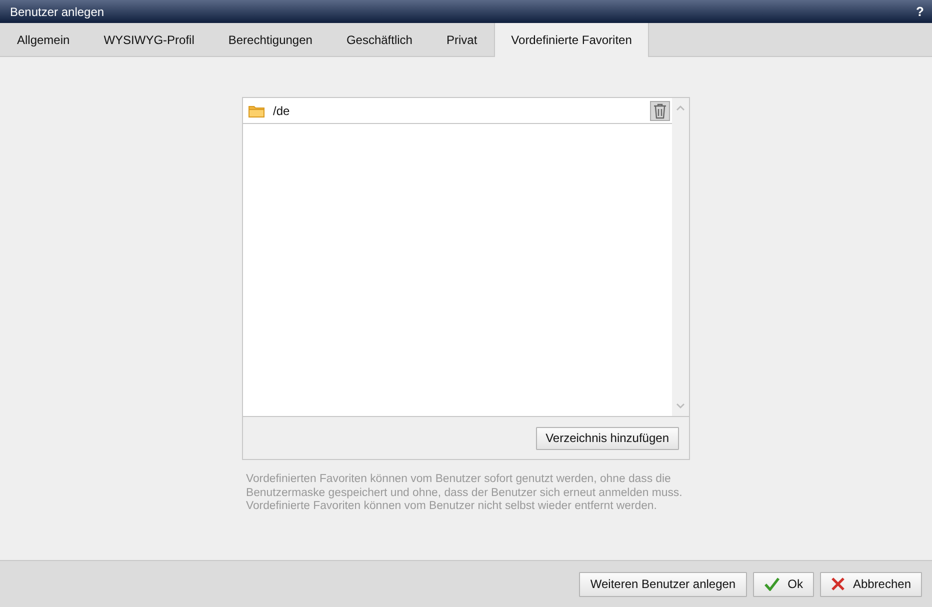 The width and height of the screenshot is (932, 607). Describe the element at coordinates (571, 40) in the screenshot. I see `tab: Vordefinierte Favoriten` at that location.